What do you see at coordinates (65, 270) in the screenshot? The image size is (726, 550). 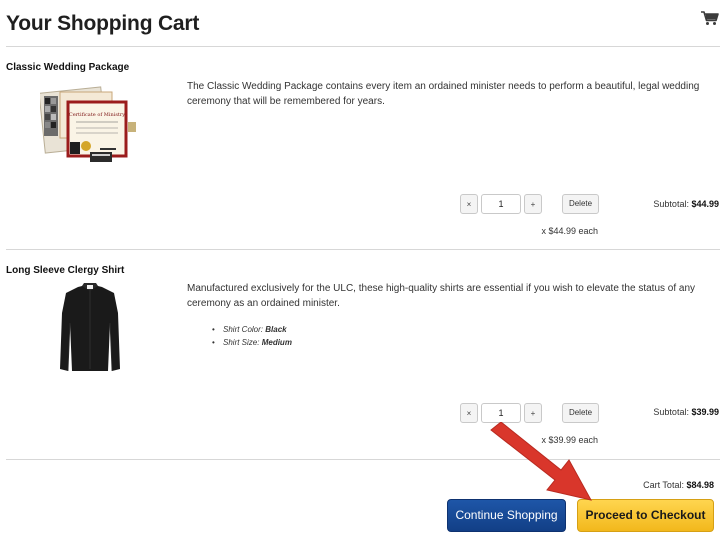 I see `item-name: Long Sleeve Clergy Shirt` at bounding box center [65, 270].